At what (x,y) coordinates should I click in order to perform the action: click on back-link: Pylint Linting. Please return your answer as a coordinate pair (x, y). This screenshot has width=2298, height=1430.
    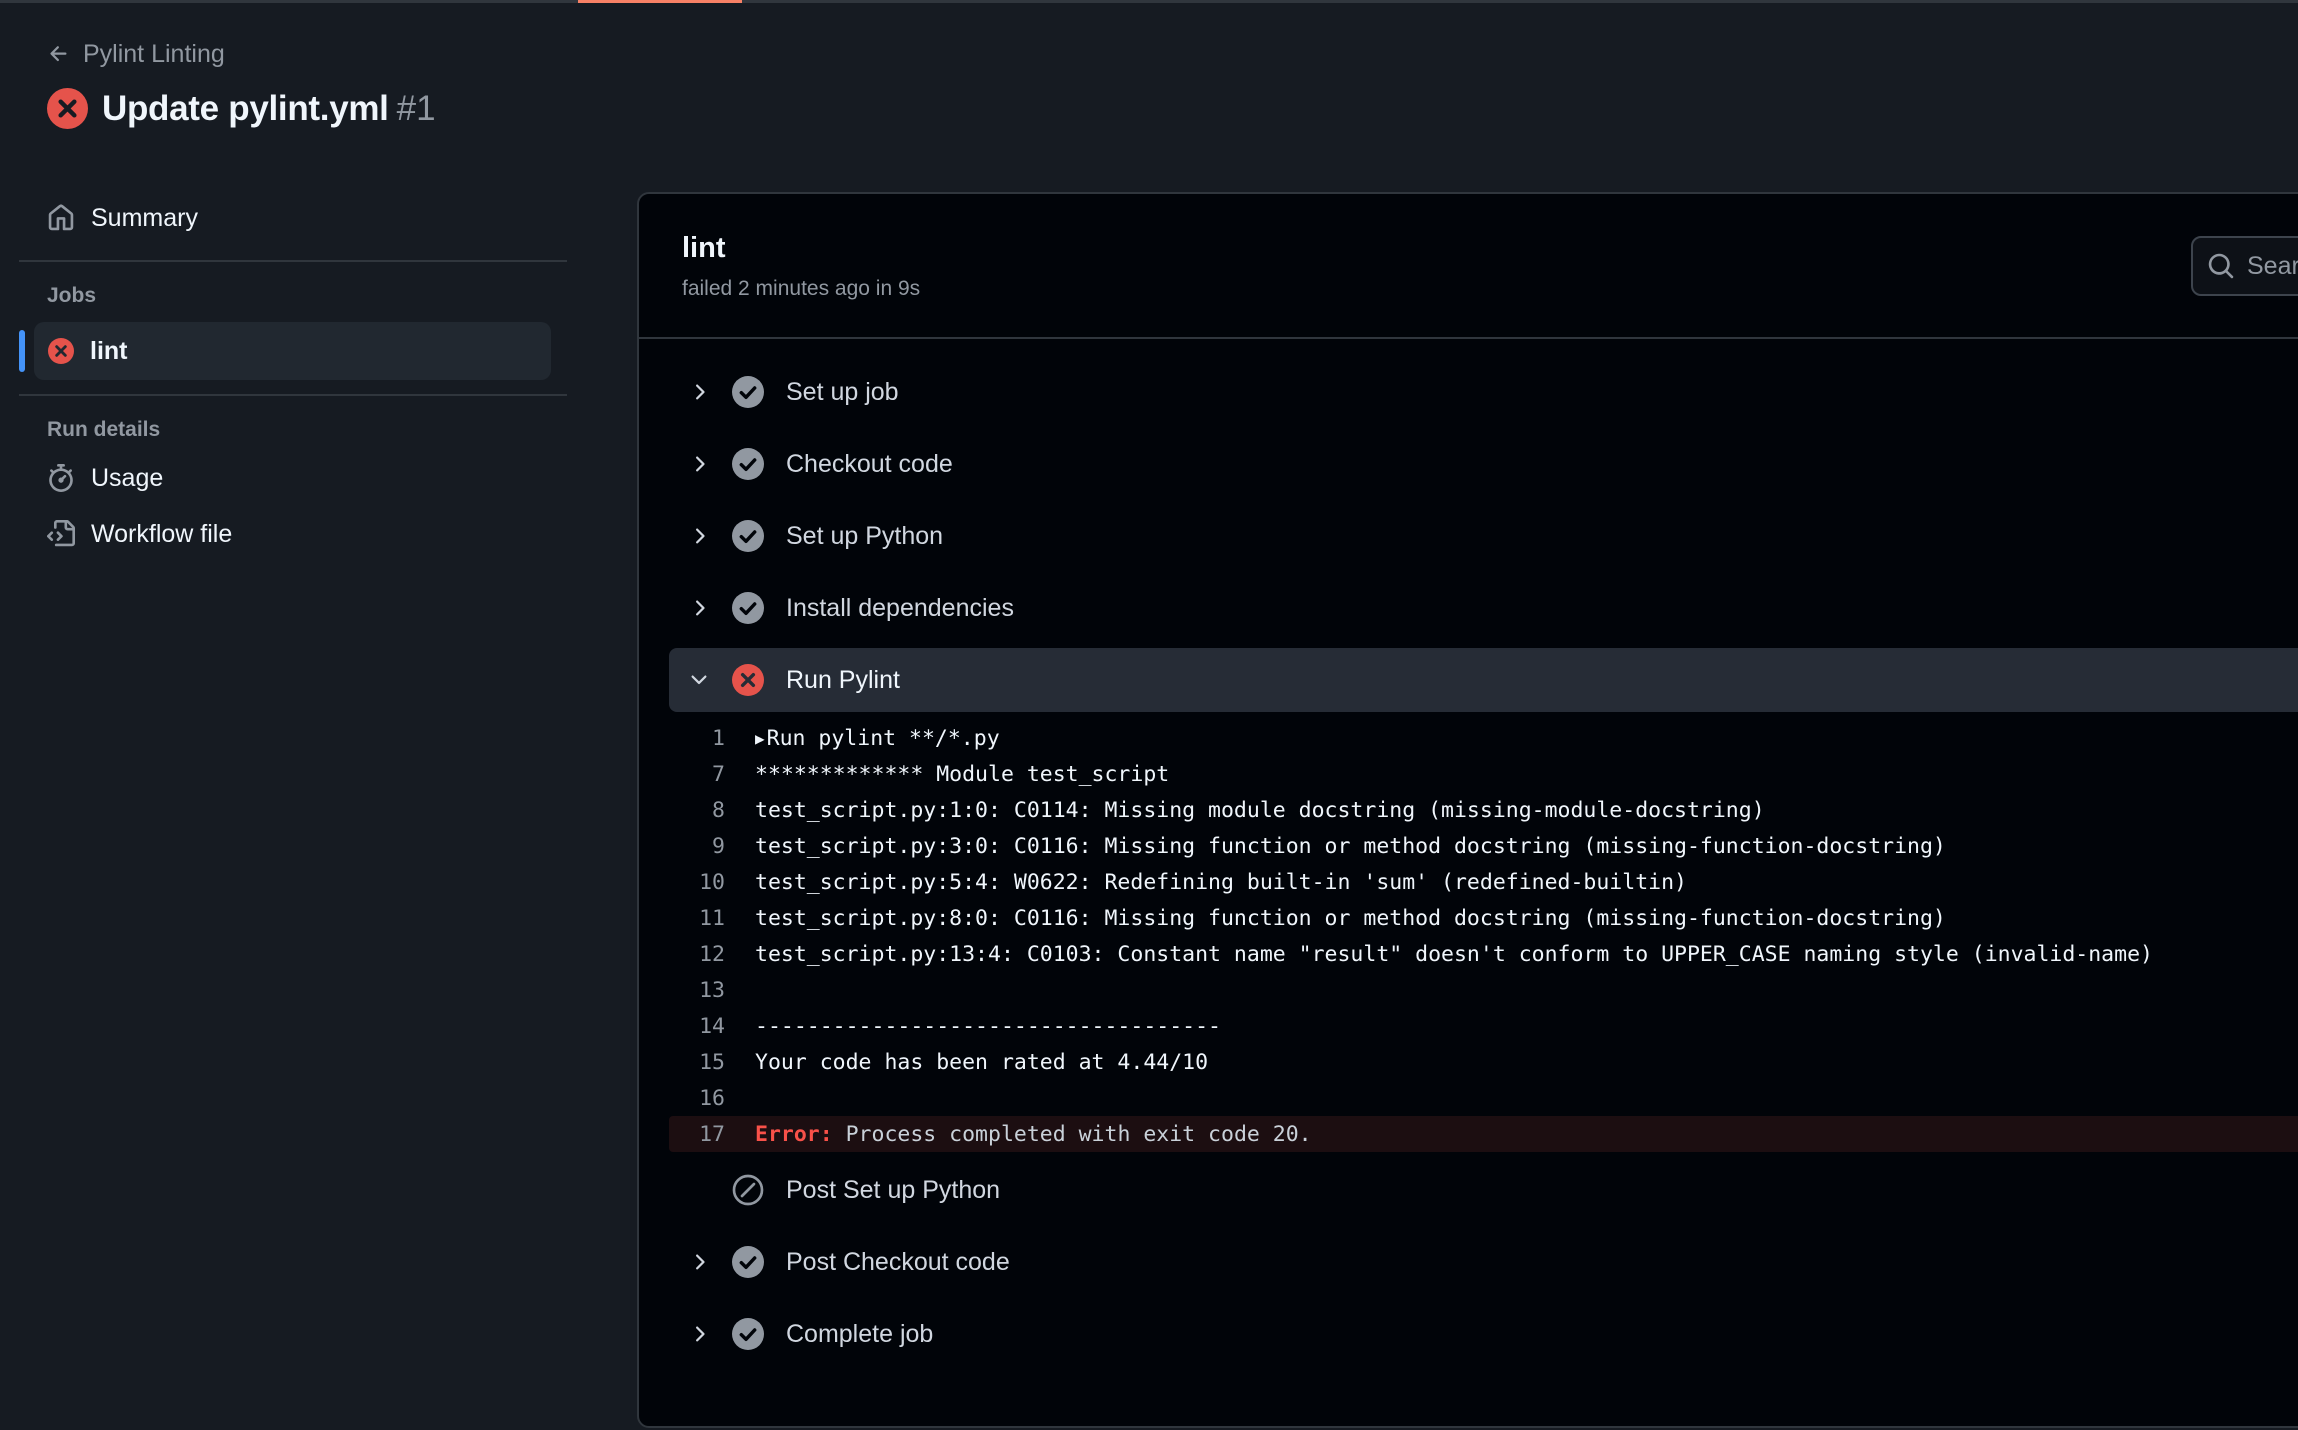
    Looking at the image, I should click on (241, 54).